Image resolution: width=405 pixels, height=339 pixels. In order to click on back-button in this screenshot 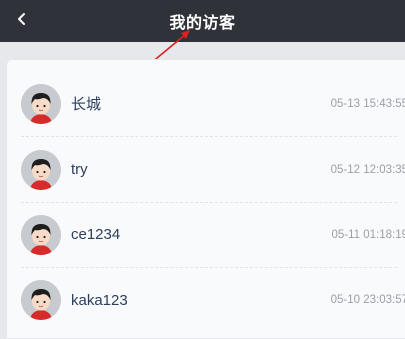, I will do `click(22, 19)`.